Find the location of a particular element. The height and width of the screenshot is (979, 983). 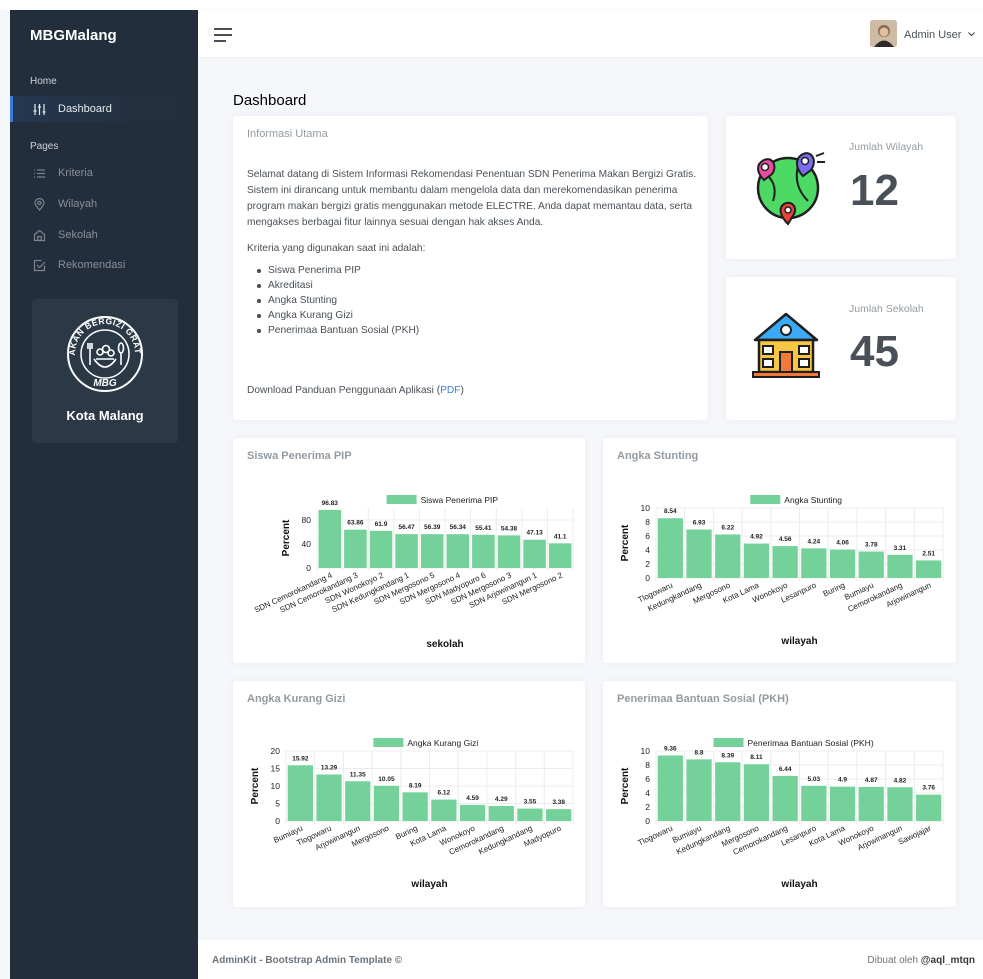

bar-data-label: 6.93 is located at coordinates (699, 522).